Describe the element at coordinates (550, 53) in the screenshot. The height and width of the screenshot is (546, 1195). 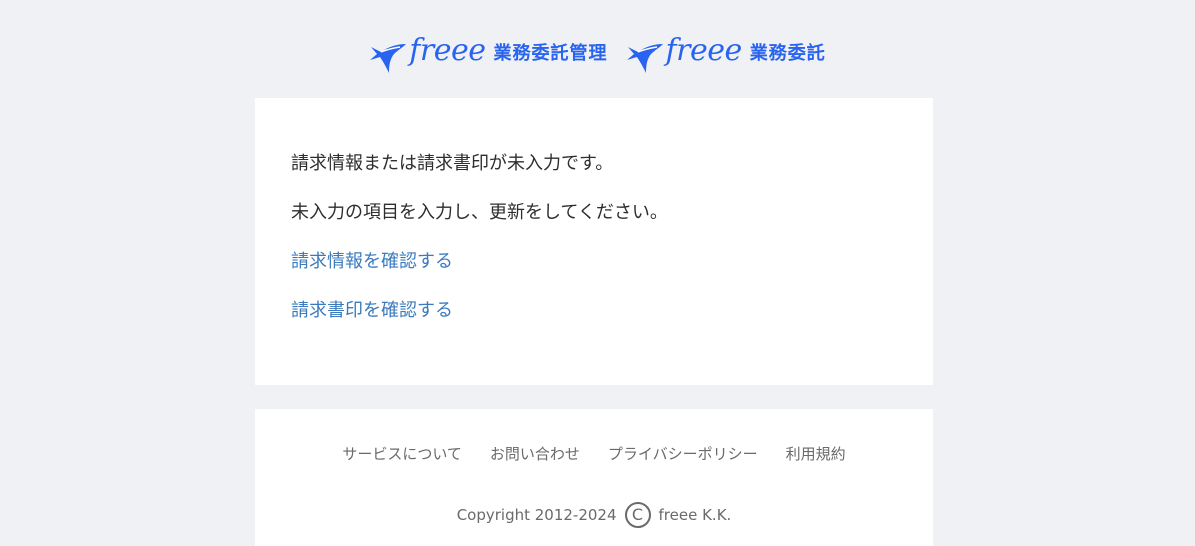
I see `logo-service-name: 業務委託管理` at that location.